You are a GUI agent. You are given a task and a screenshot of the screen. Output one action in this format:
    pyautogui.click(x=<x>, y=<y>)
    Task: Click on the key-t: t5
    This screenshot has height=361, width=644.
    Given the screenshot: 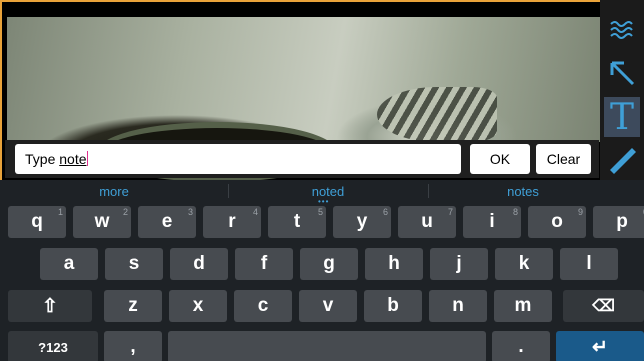 What is the action you would take?
    pyautogui.click(x=297, y=222)
    